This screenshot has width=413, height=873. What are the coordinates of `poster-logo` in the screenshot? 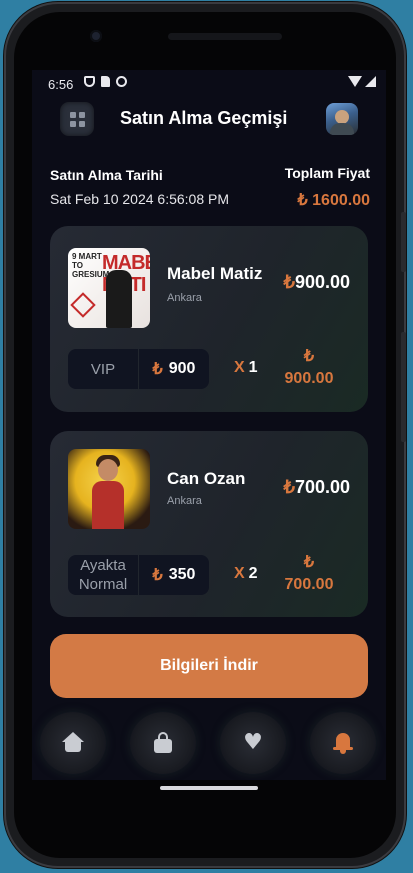 It's located at (83, 305).